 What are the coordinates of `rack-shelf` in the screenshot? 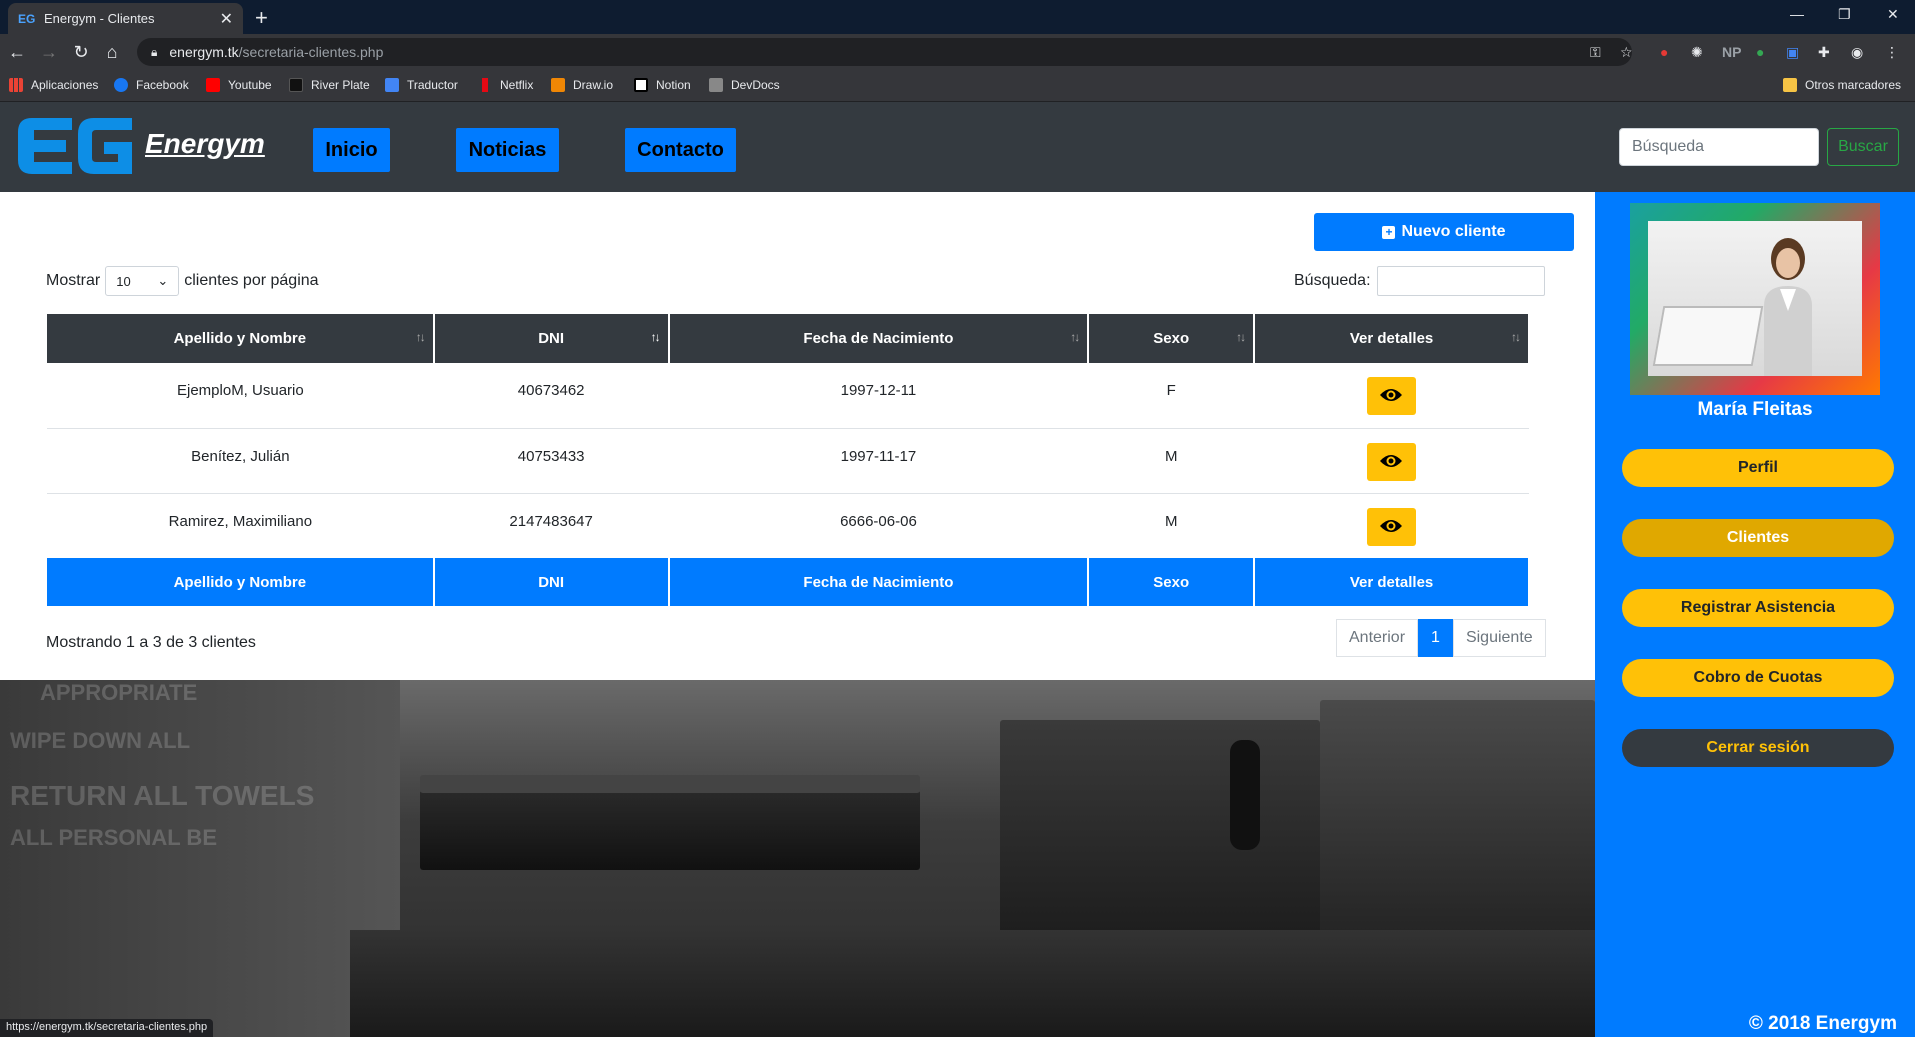 It's located at (670, 784).